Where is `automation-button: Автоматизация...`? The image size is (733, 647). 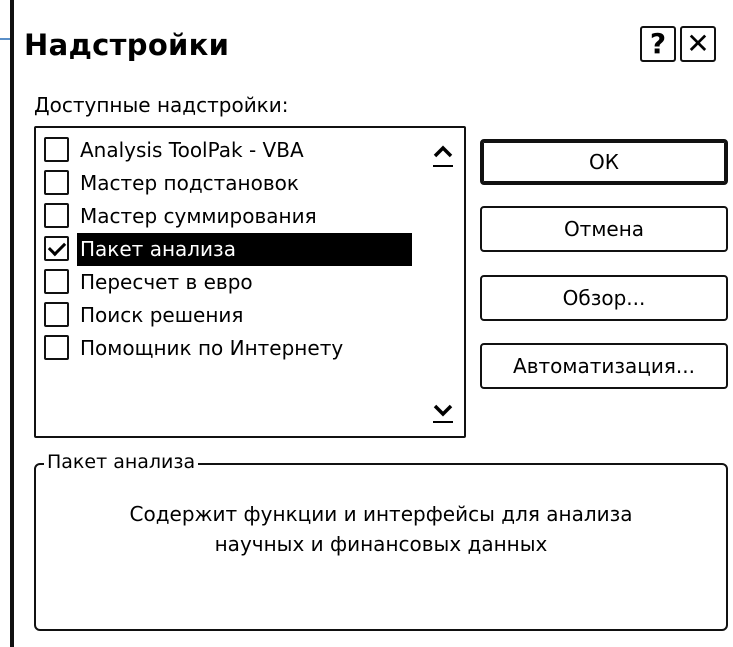 automation-button: Автоматизация... is located at coordinates (604, 366).